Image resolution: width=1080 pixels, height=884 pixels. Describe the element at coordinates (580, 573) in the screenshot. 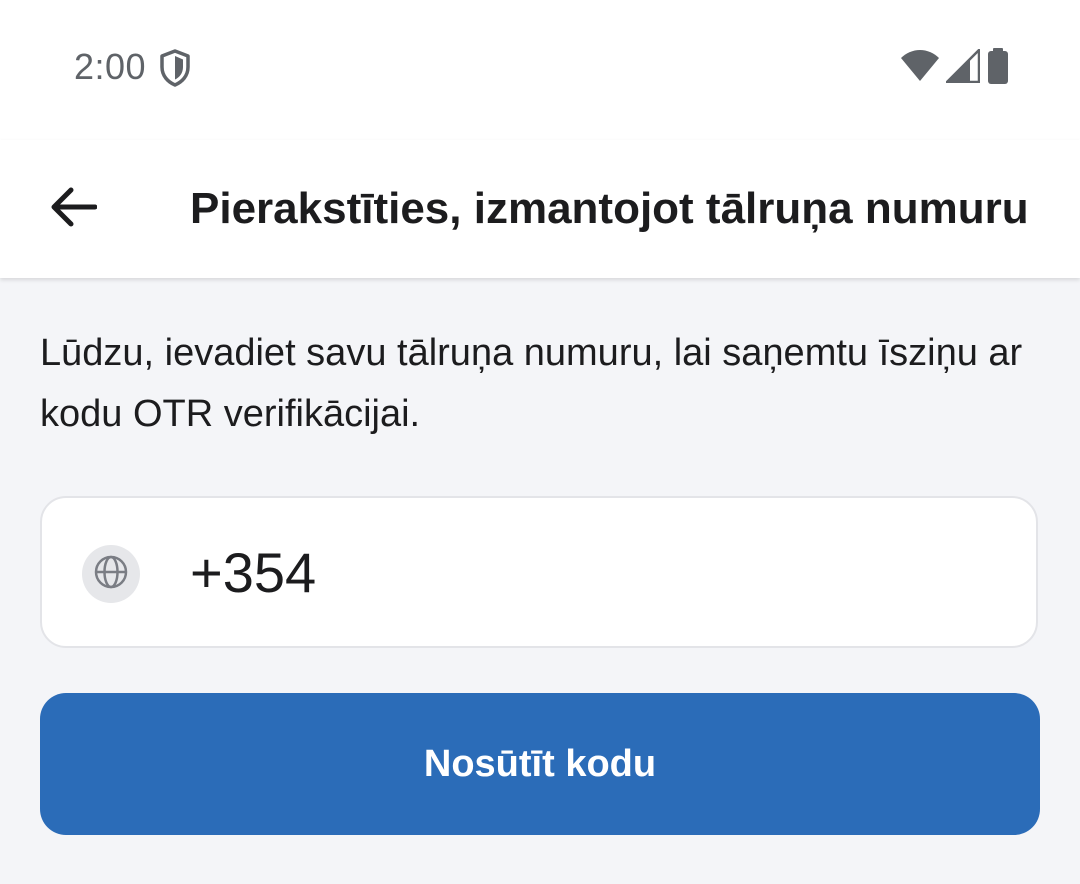

I see `phone-input` at that location.